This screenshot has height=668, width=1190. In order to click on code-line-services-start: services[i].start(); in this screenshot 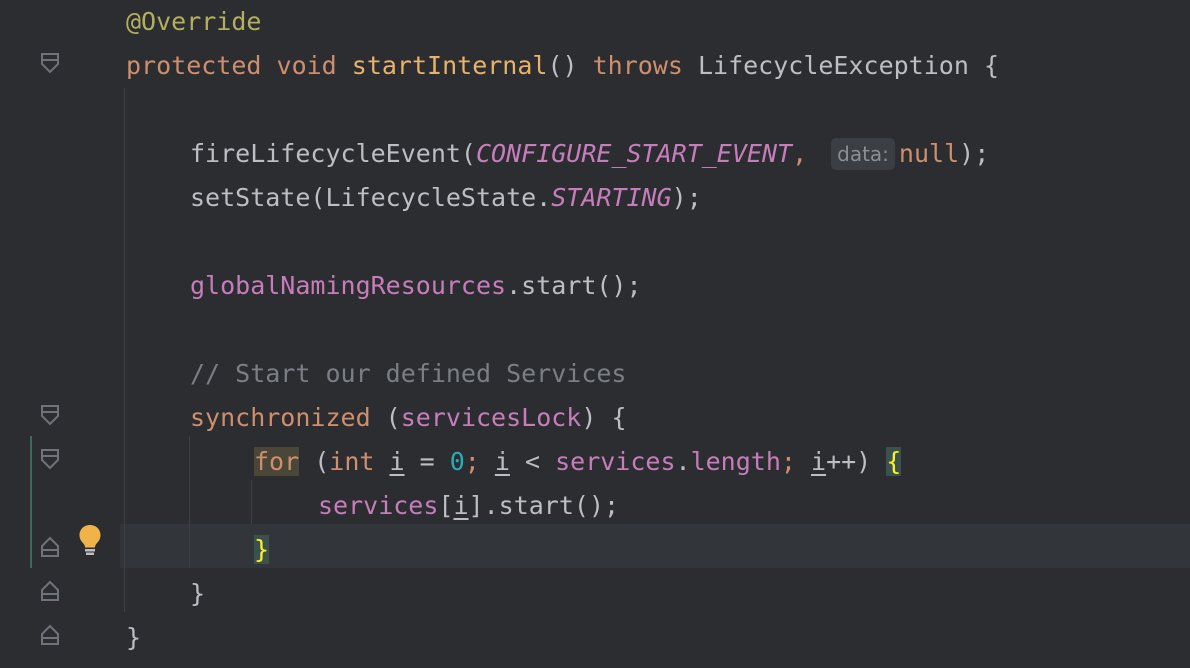, I will do `click(468, 506)`.